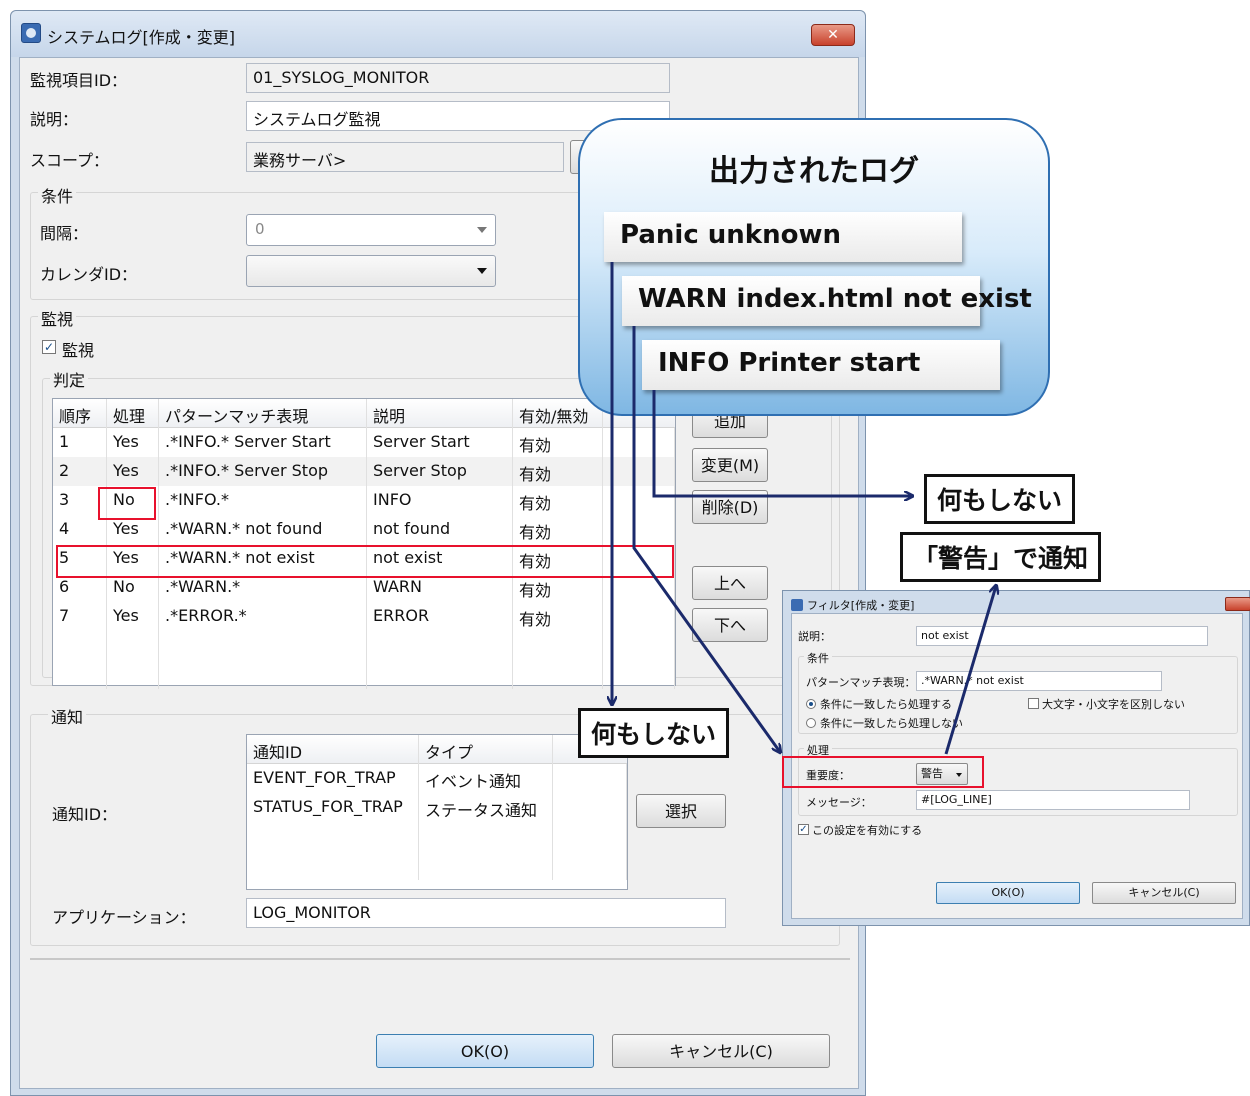 This screenshot has height=1096, width=1250. What do you see at coordinates (970, 670) in the screenshot?
I see `arrow-priority-to-warn` at bounding box center [970, 670].